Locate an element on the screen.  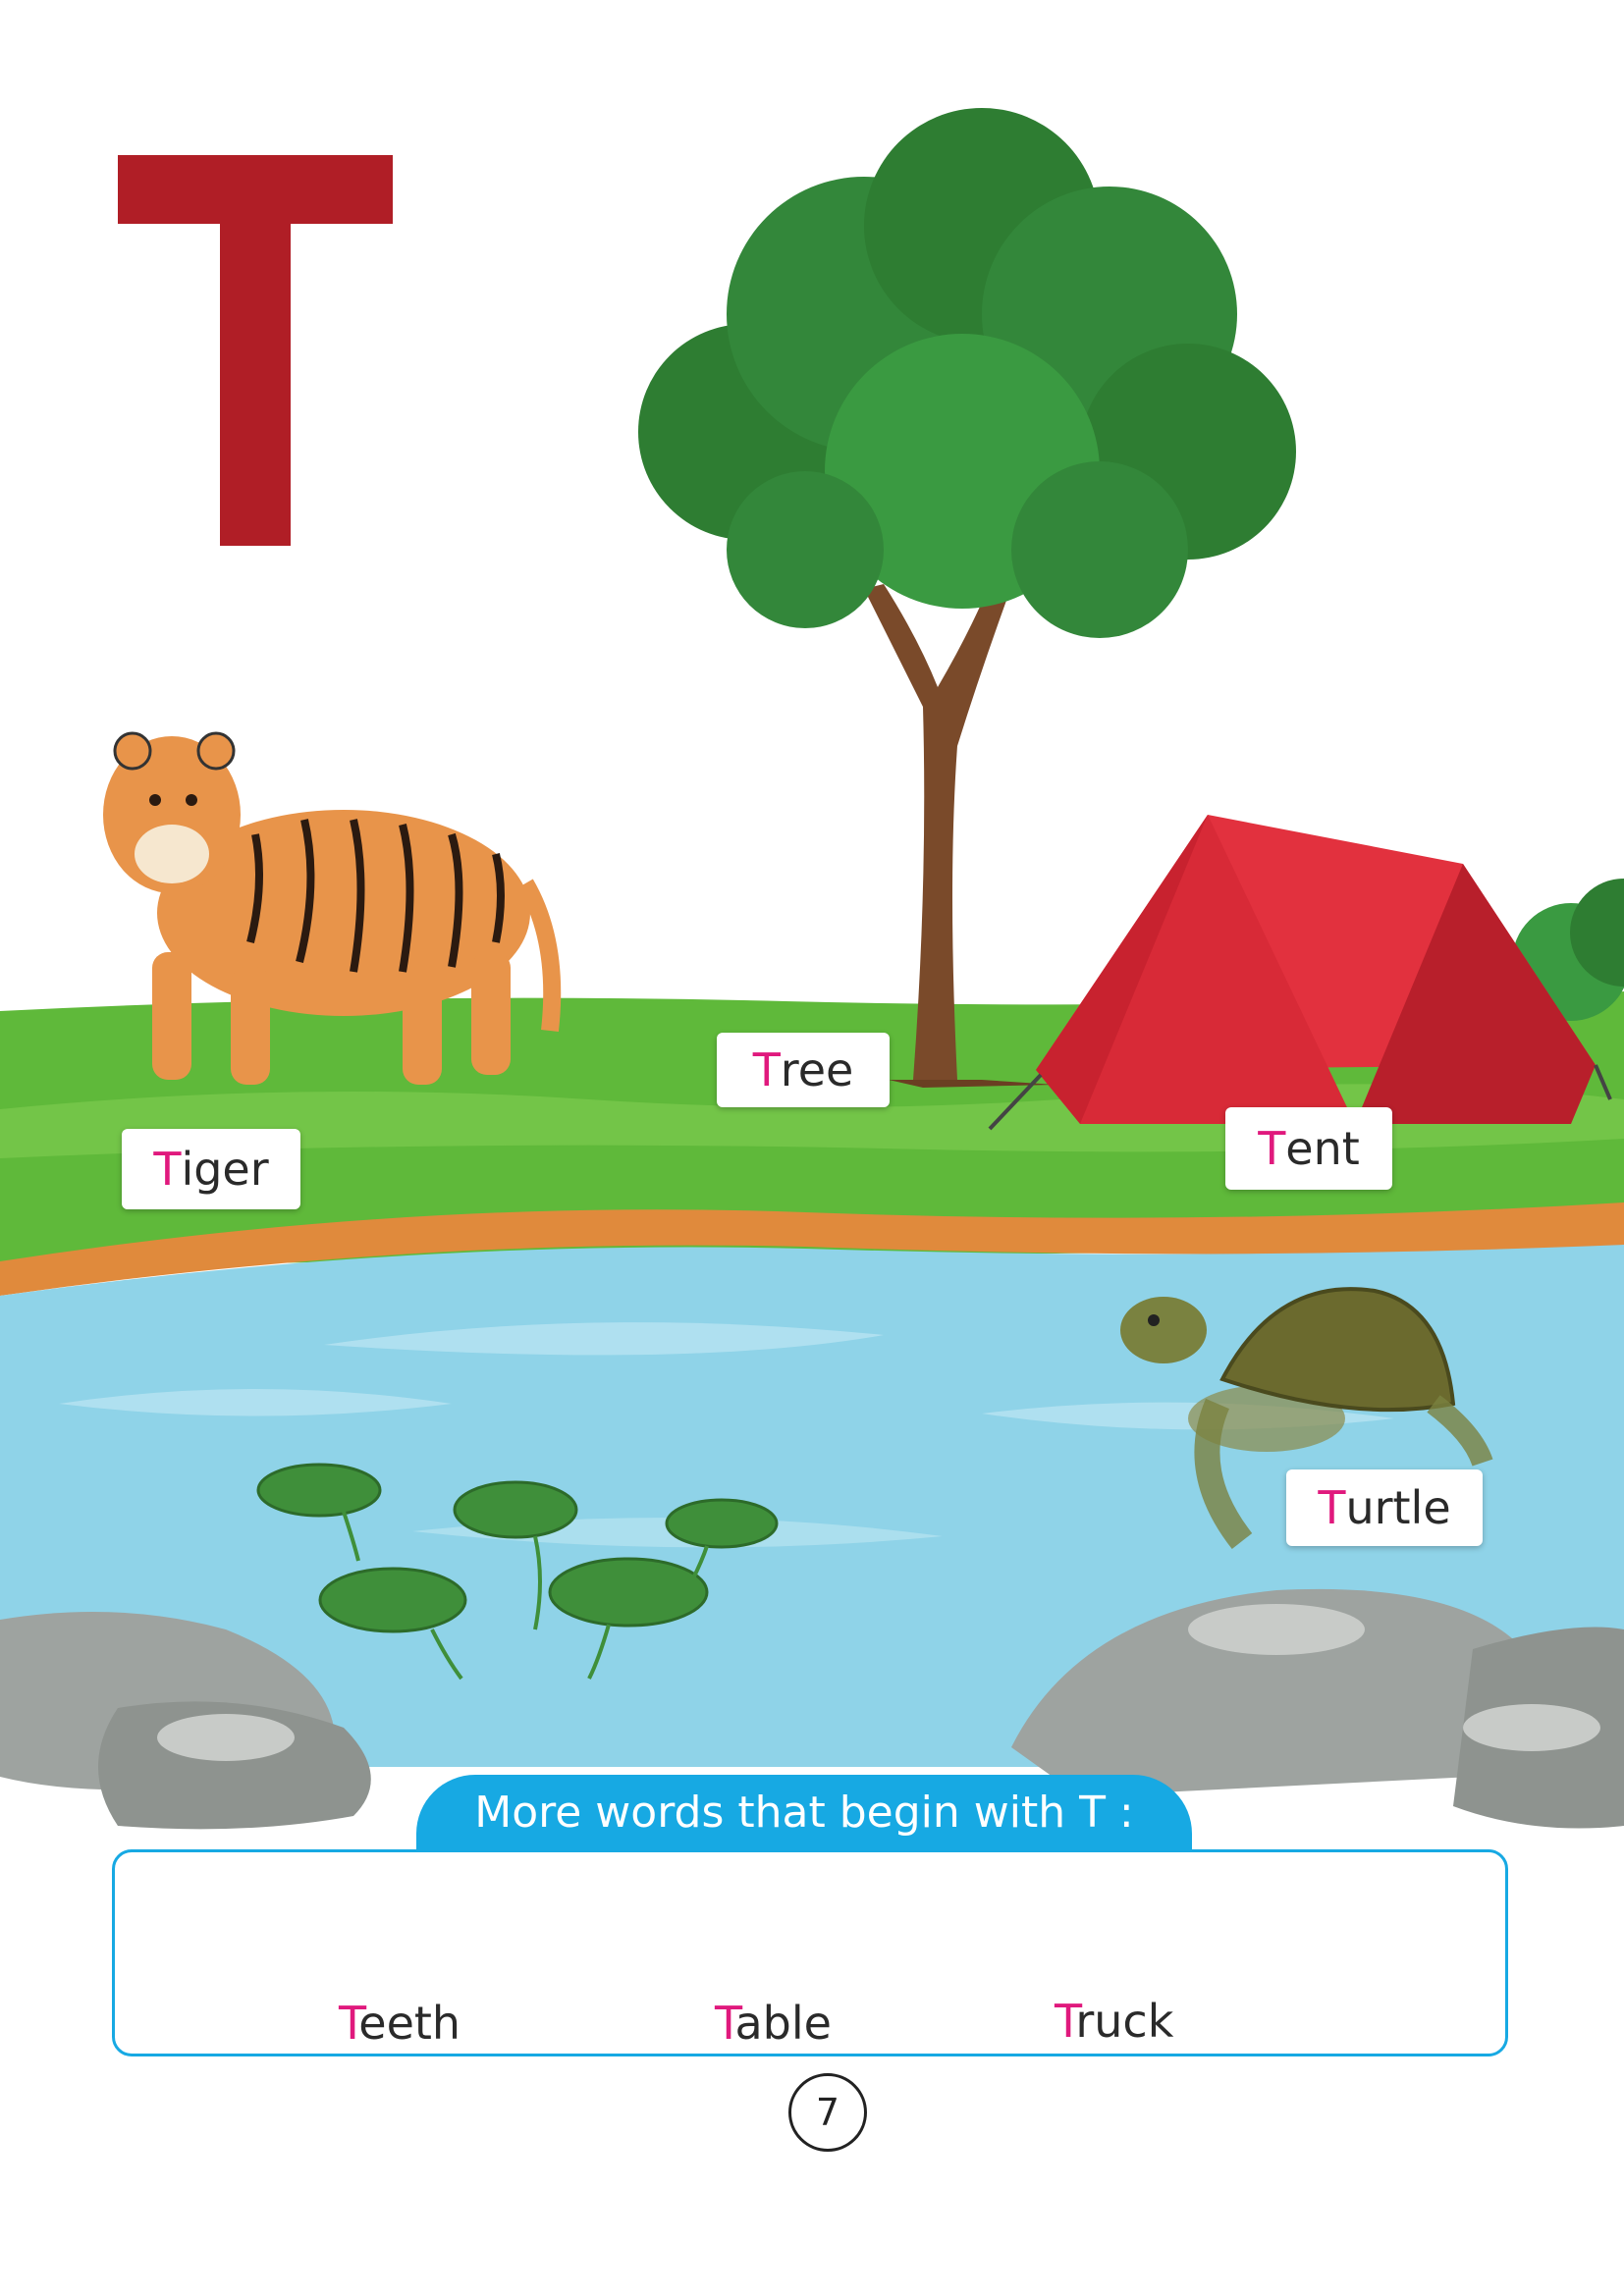
word-rest: able is located at coordinates (783, 2024).